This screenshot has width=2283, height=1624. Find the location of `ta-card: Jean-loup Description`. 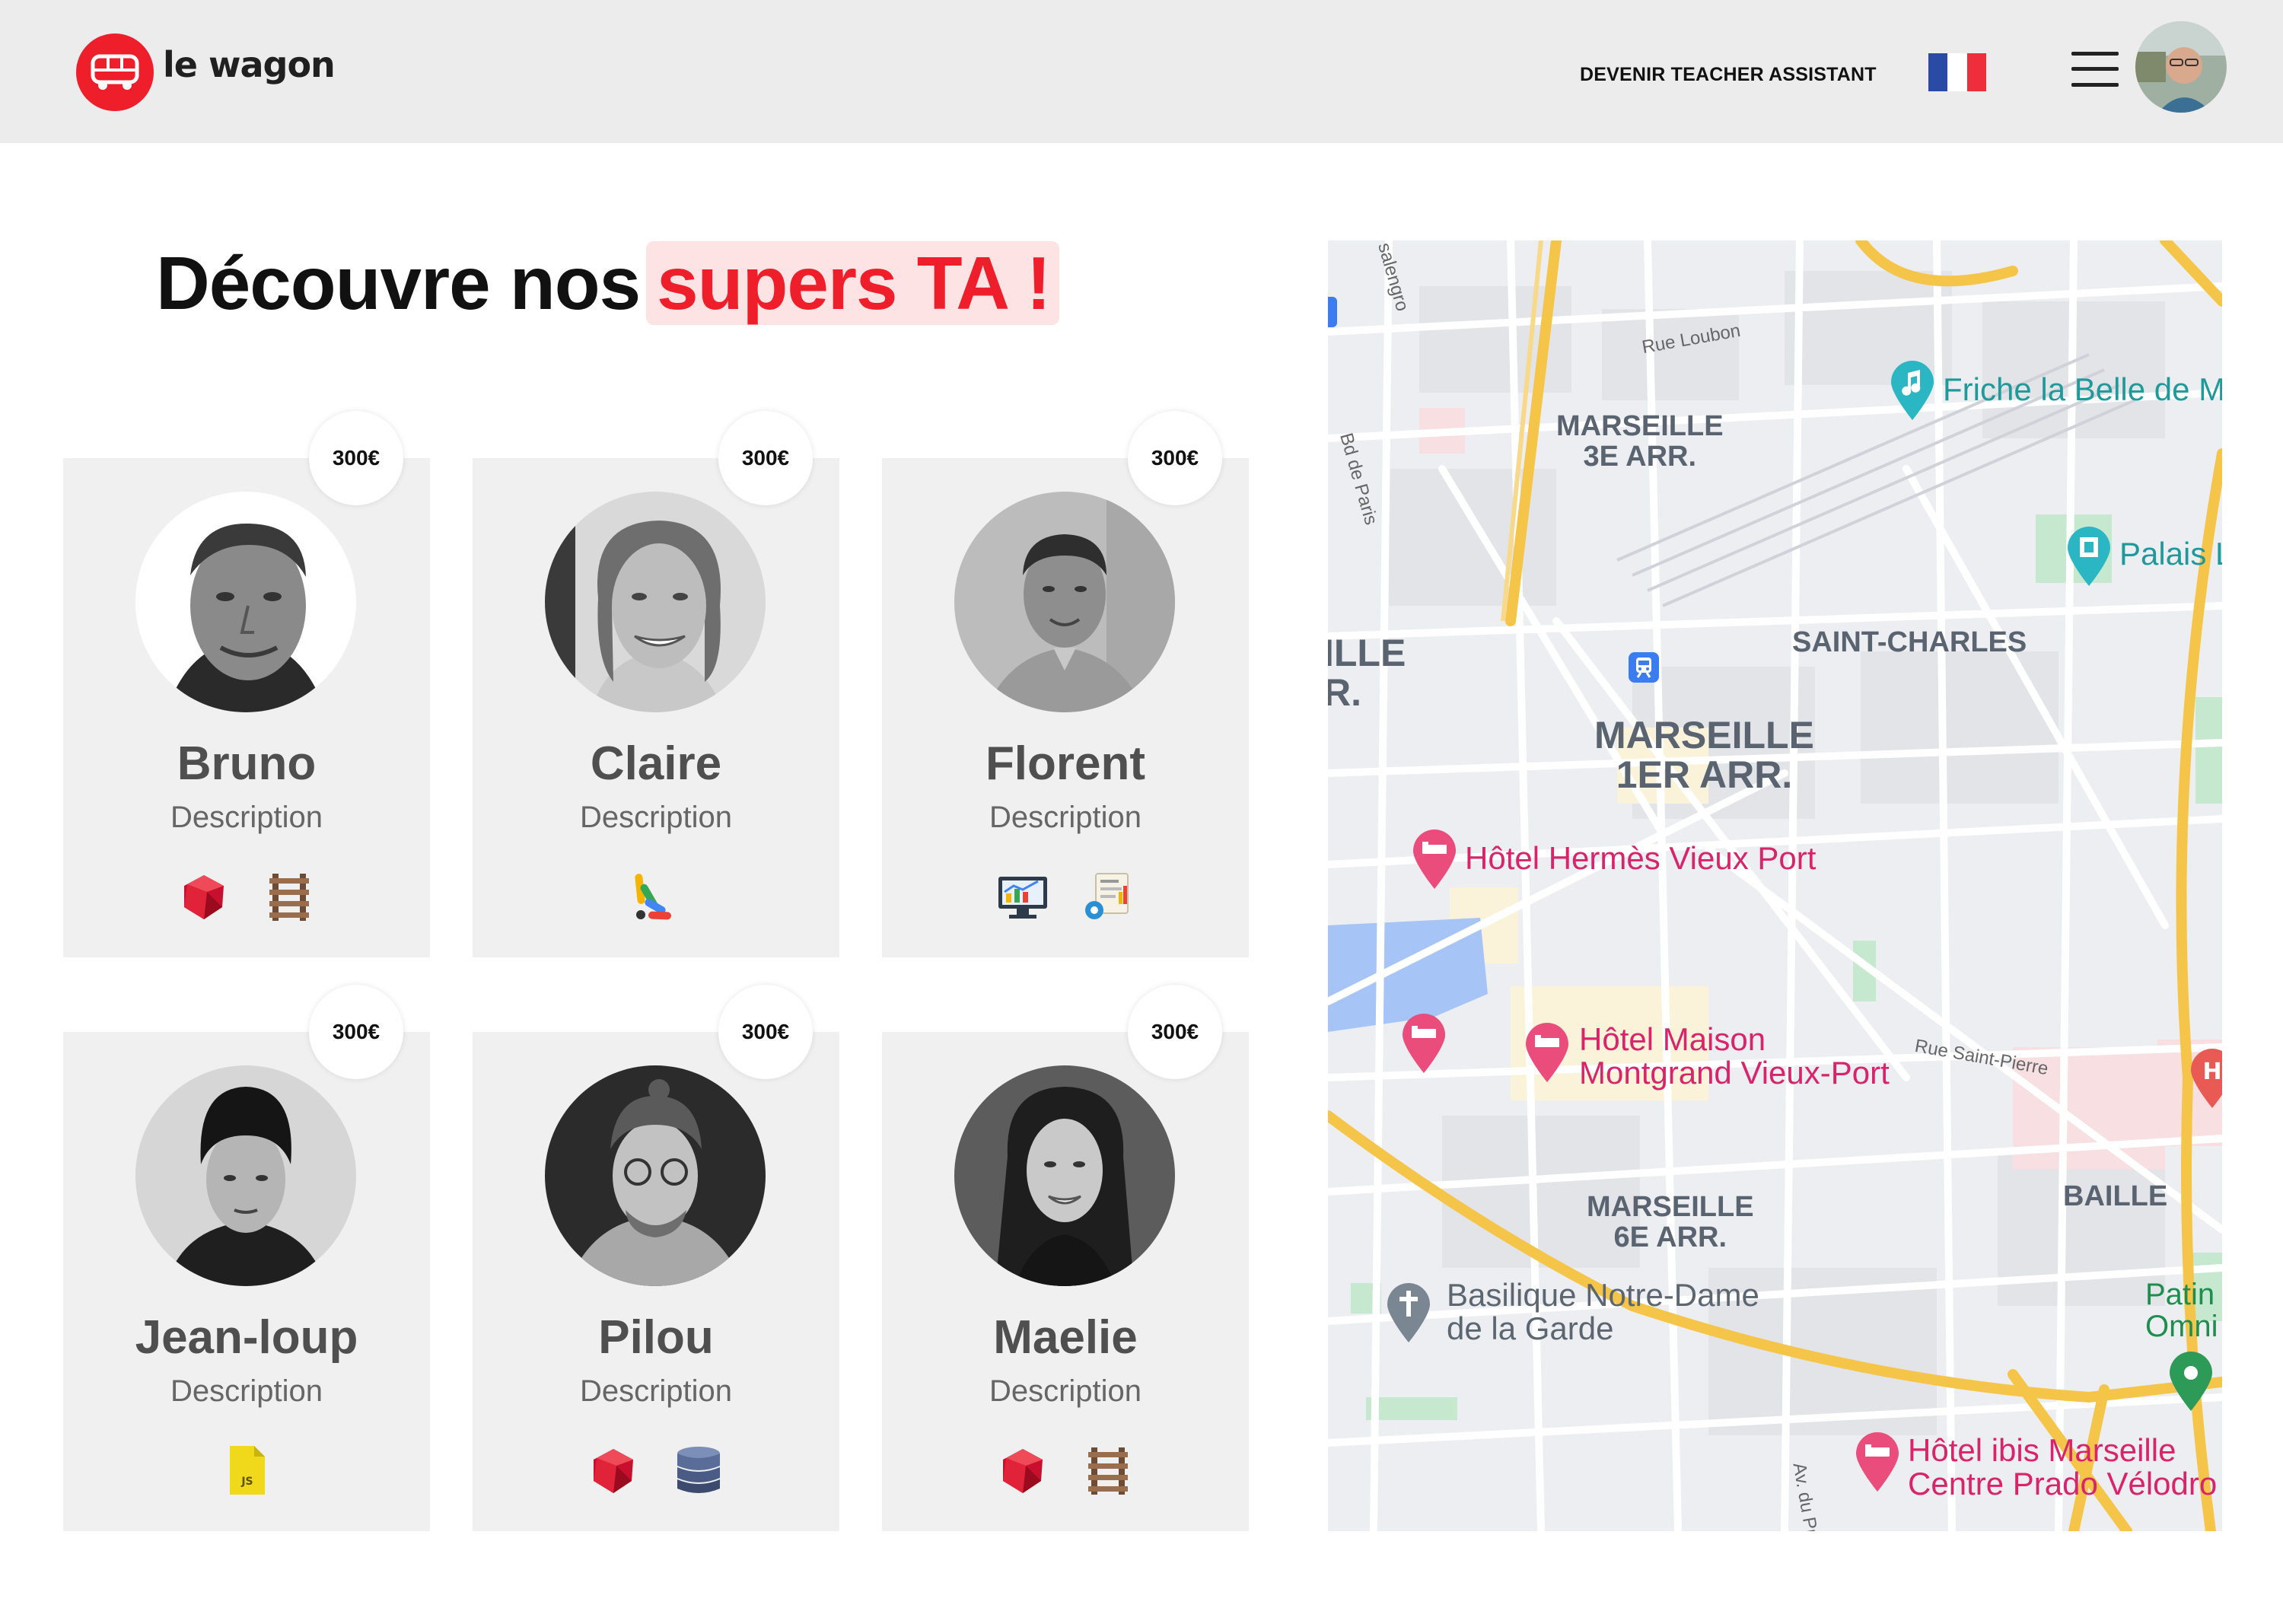

ta-card: Jean-loup Description is located at coordinates (246, 1281).